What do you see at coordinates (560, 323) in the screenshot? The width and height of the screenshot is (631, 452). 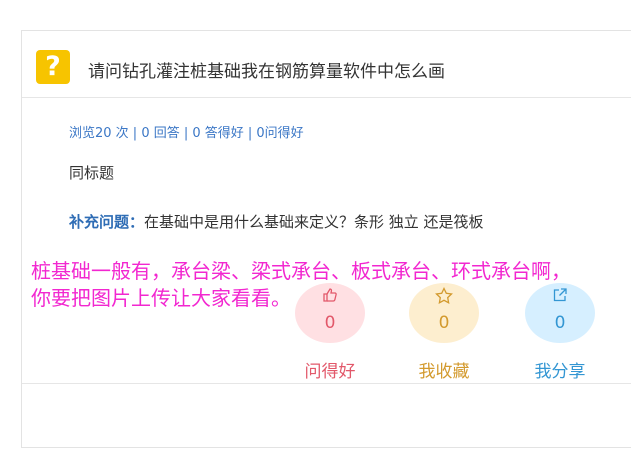 I see `share-count: 0` at bounding box center [560, 323].